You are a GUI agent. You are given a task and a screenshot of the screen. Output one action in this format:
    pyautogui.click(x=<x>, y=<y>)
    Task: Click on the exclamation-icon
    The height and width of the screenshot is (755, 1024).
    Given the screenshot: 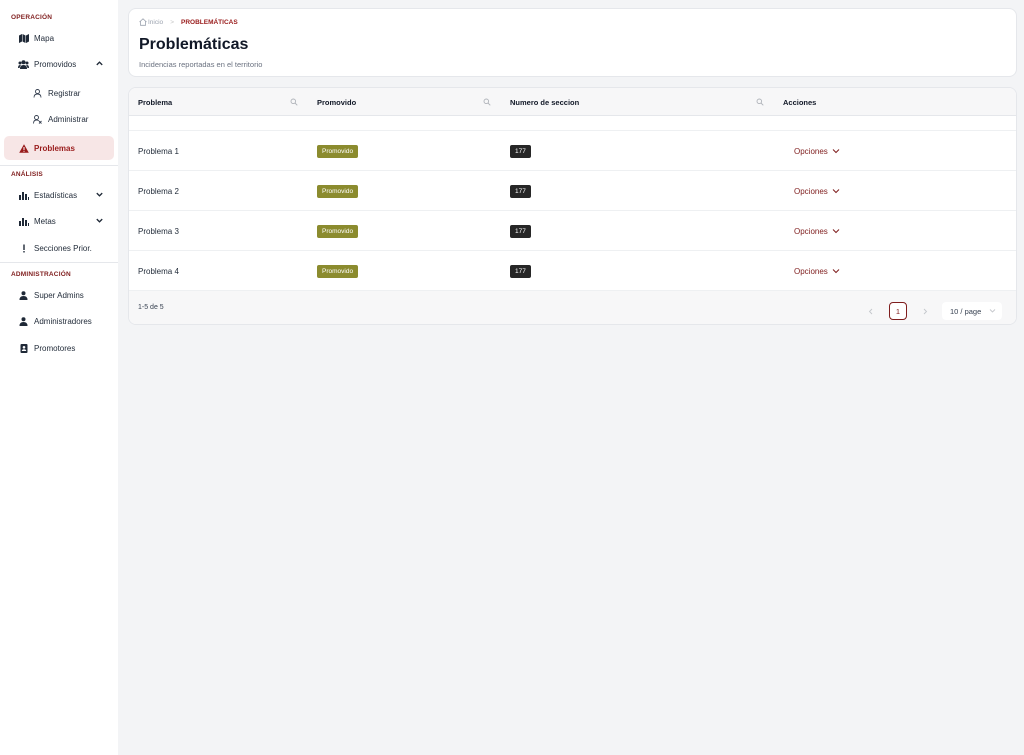 What is the action you would take?
    pyautogui.click(x=23, y=248)
    